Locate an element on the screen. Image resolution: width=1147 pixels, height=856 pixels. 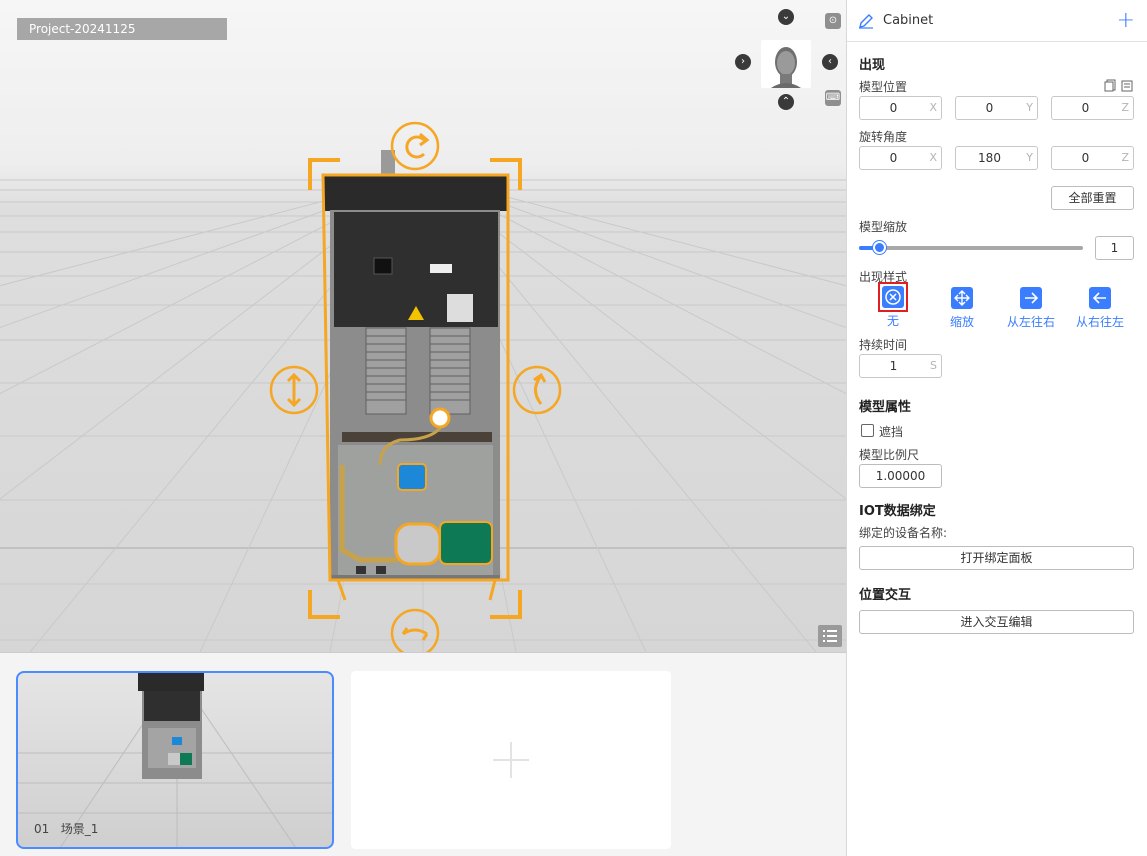
enter-interact-edit-button: 进入交互编辑 is located at coordinates (996, 622).